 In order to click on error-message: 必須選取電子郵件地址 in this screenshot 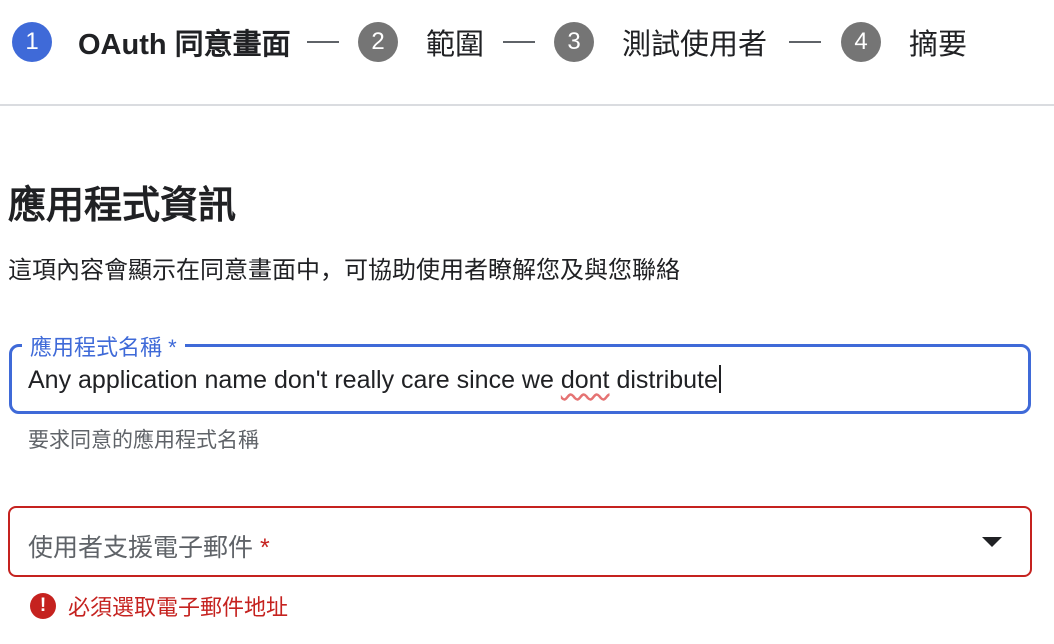, I will do `click(178, 607)`.